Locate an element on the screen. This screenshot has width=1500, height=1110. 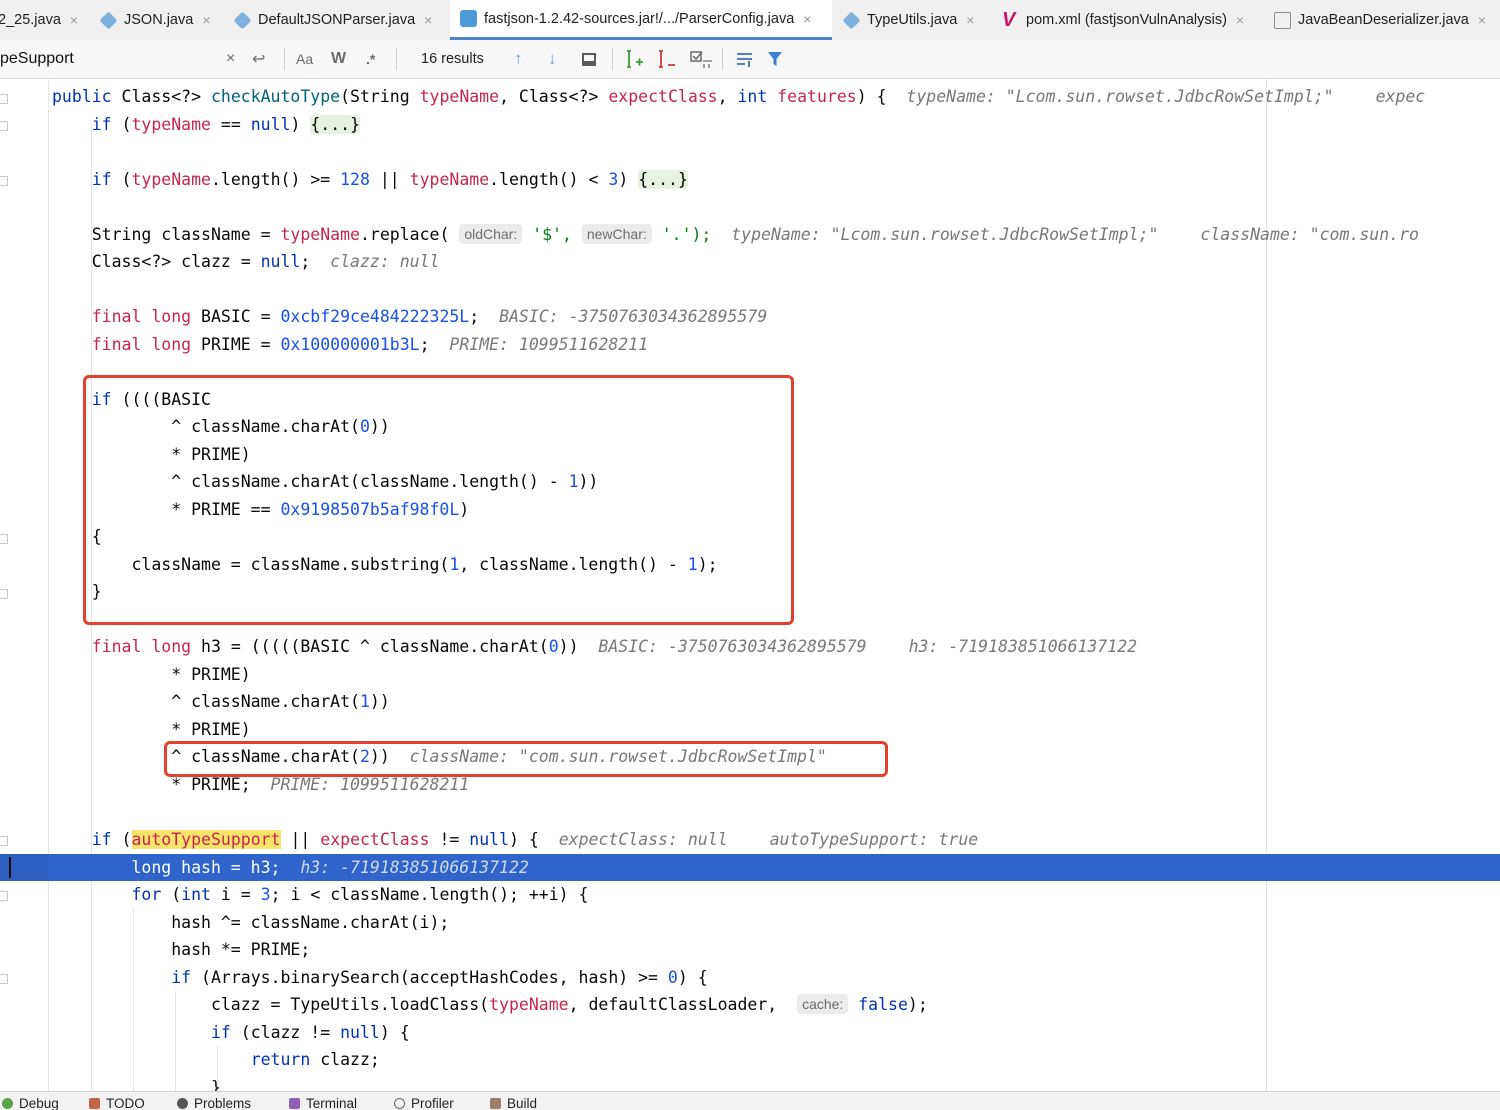
code-line: ^ className.charAt(1)) is located at coordinates (221, 701).